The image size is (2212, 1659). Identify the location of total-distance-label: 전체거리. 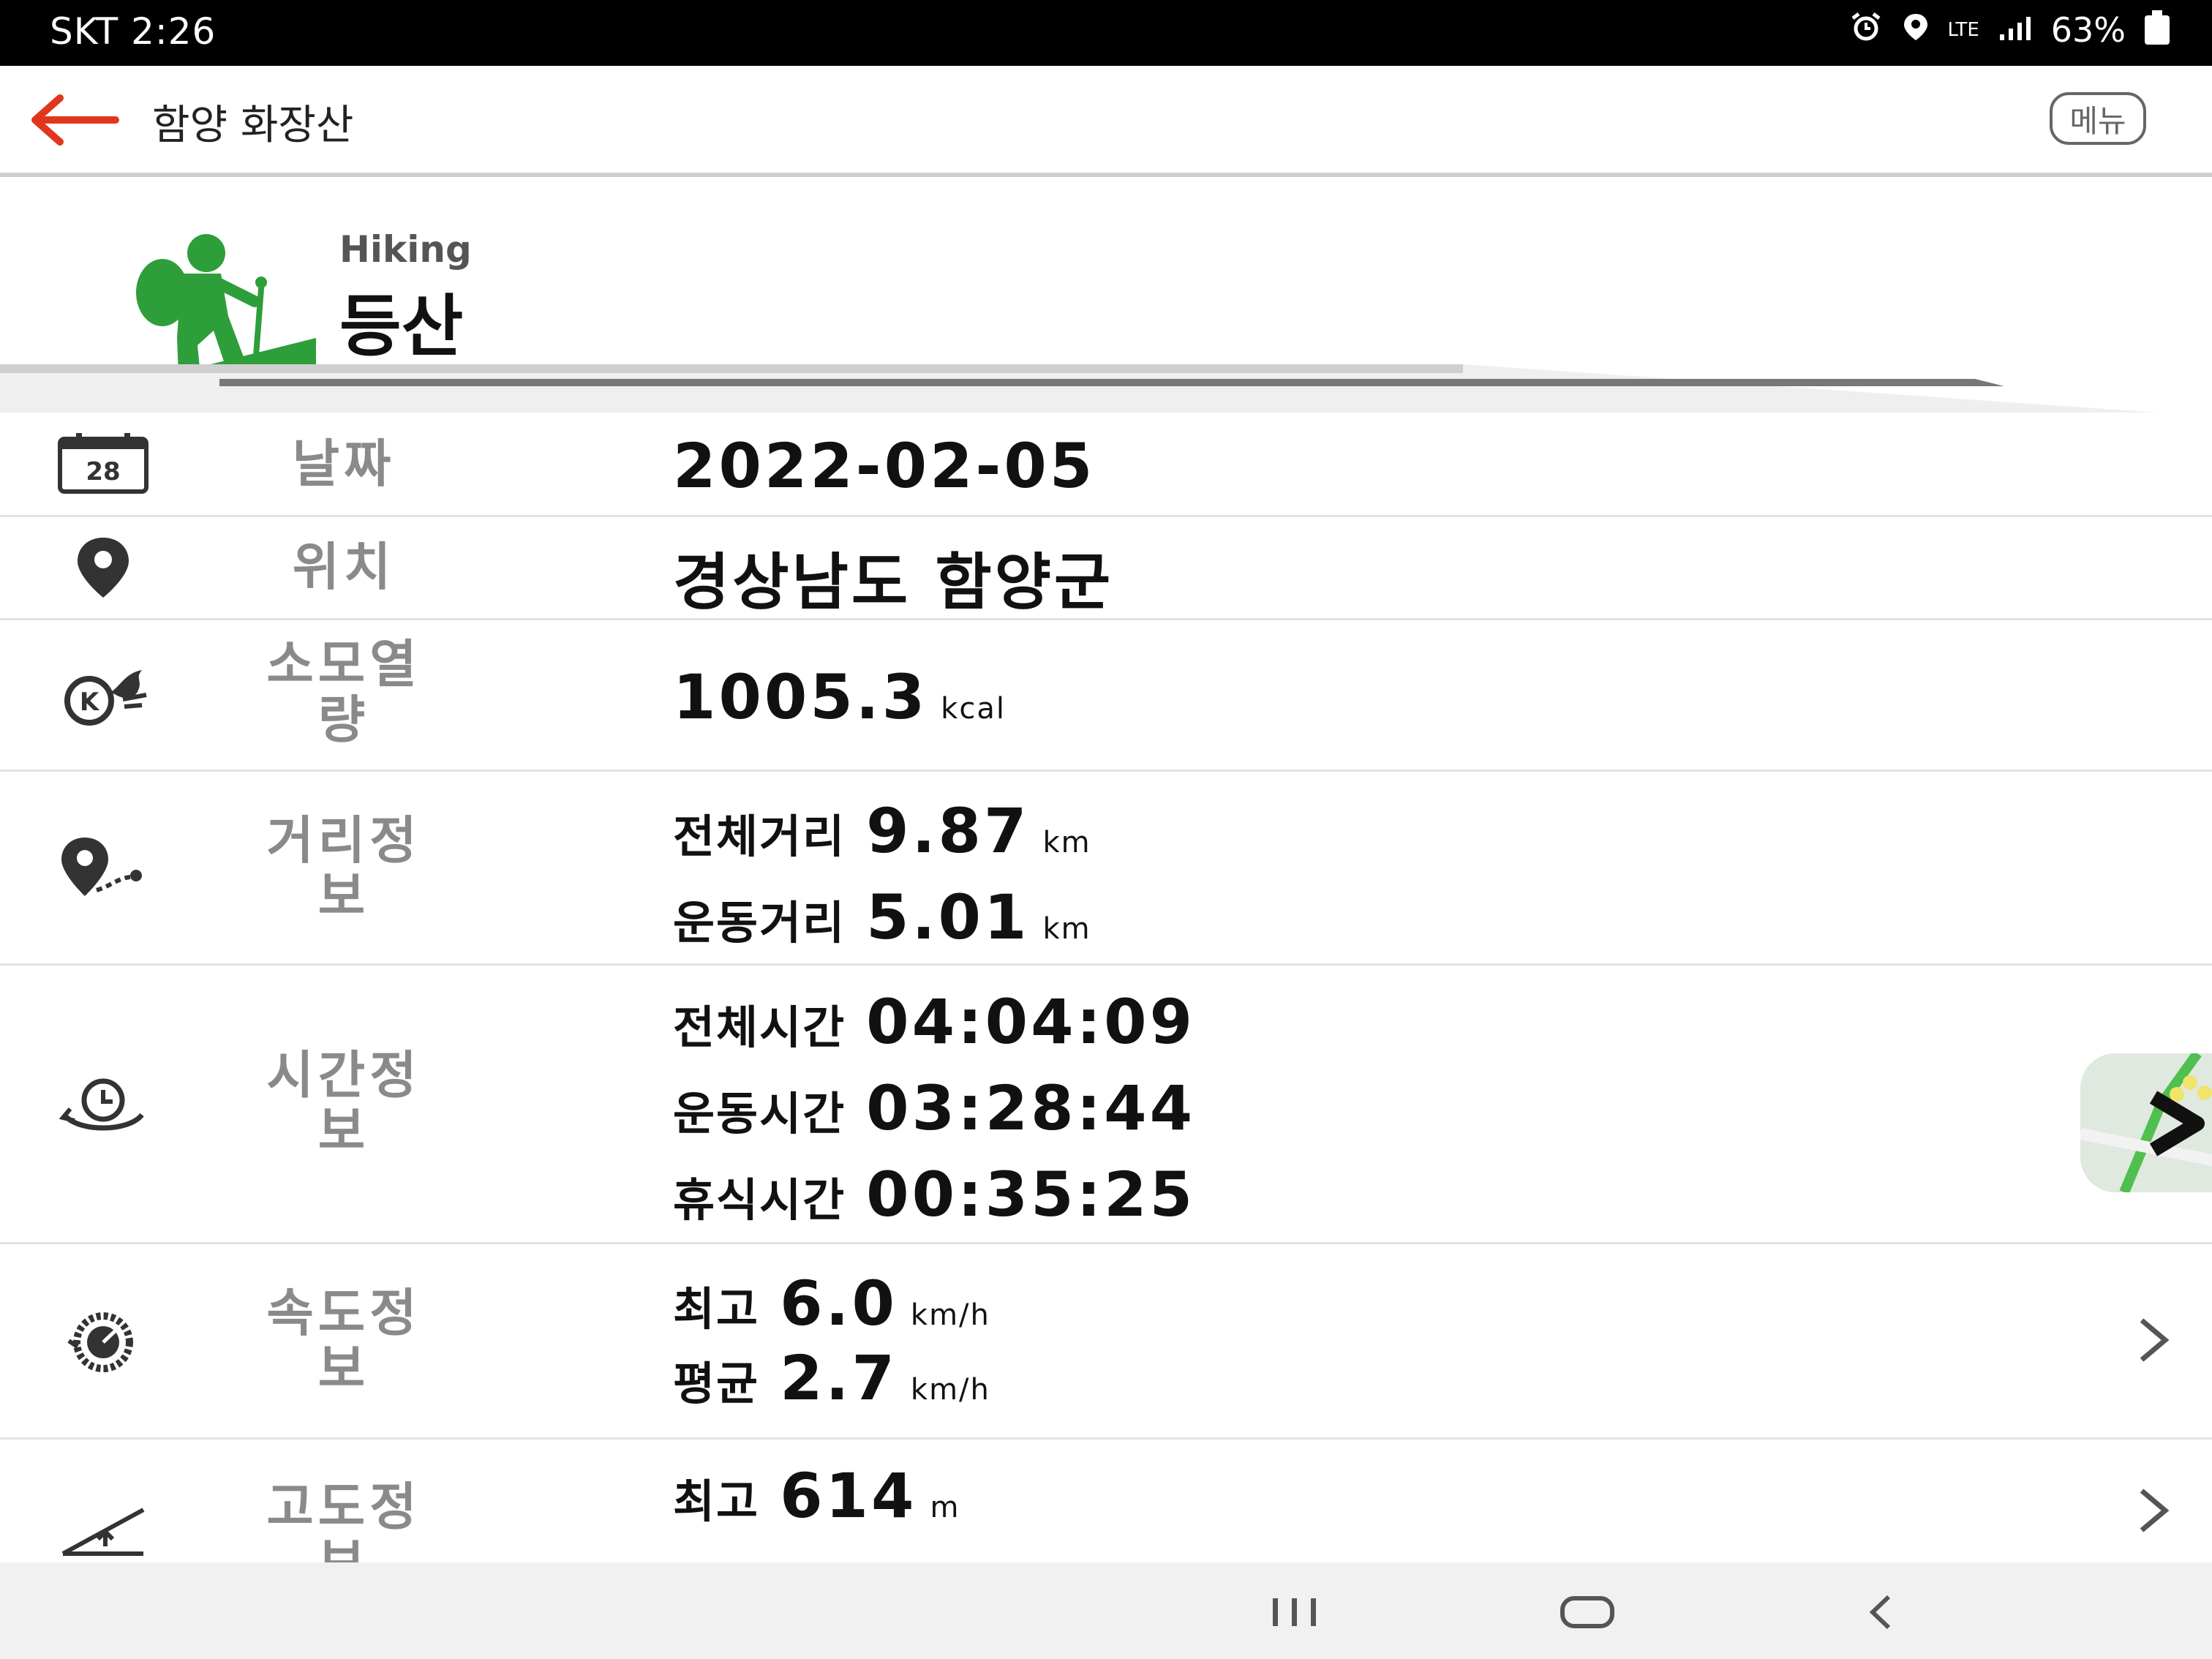
(759, 836).